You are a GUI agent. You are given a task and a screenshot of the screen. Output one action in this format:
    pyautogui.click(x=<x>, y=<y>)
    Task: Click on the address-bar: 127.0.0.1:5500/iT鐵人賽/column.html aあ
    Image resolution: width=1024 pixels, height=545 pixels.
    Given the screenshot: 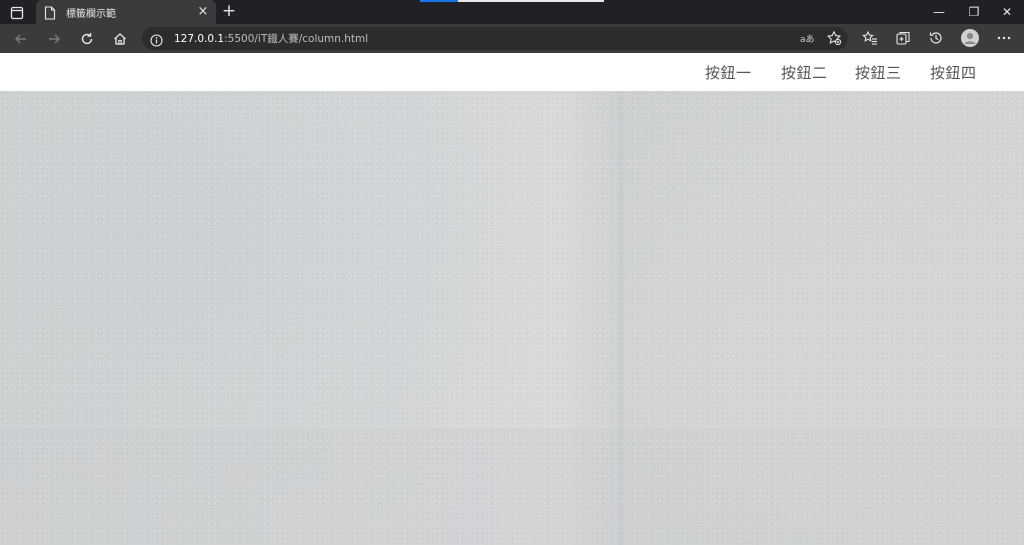 What is the action you would take?
    pyautogui.click(x=495, y=38)
    